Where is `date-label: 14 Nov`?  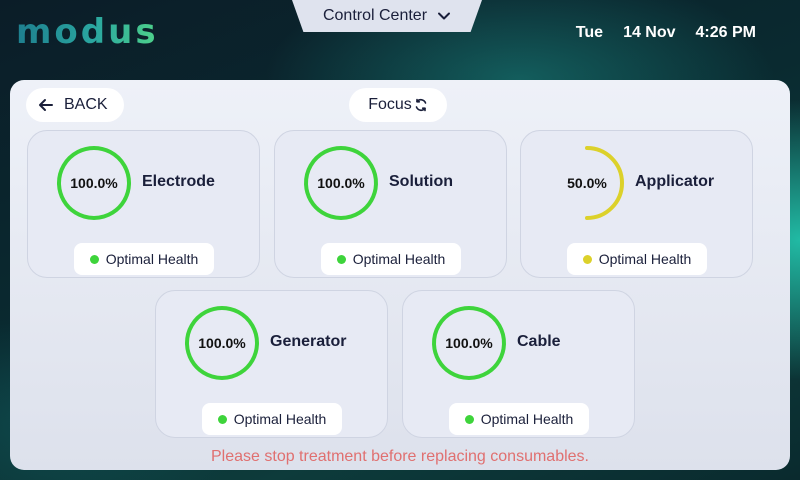 date-label: 14 Nov is located at coordinates (649, 32).